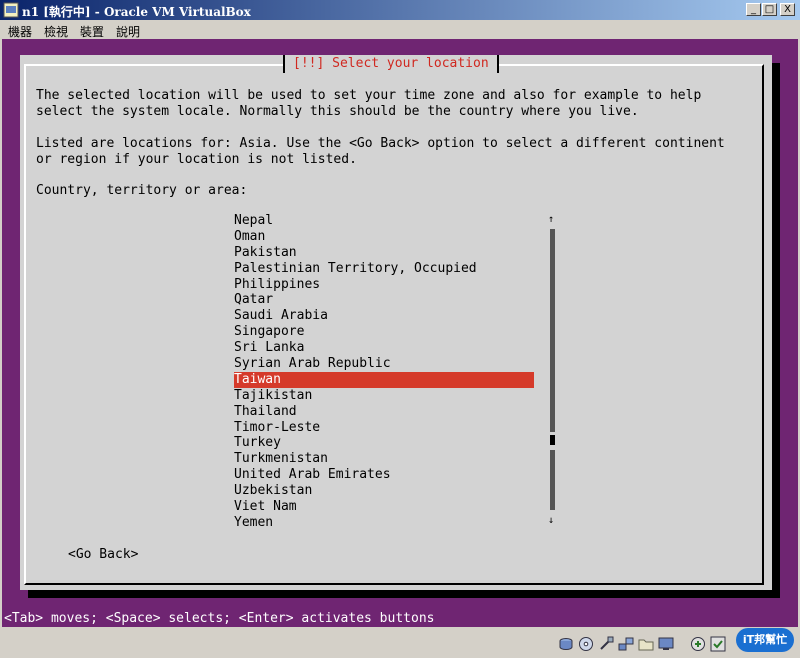 The width and height of the screenshot is (800, 658). What do you see at coordinates (20, 31) in the screenshot?
I see `menu-machine: 機器` at bounding box center [20, 31].